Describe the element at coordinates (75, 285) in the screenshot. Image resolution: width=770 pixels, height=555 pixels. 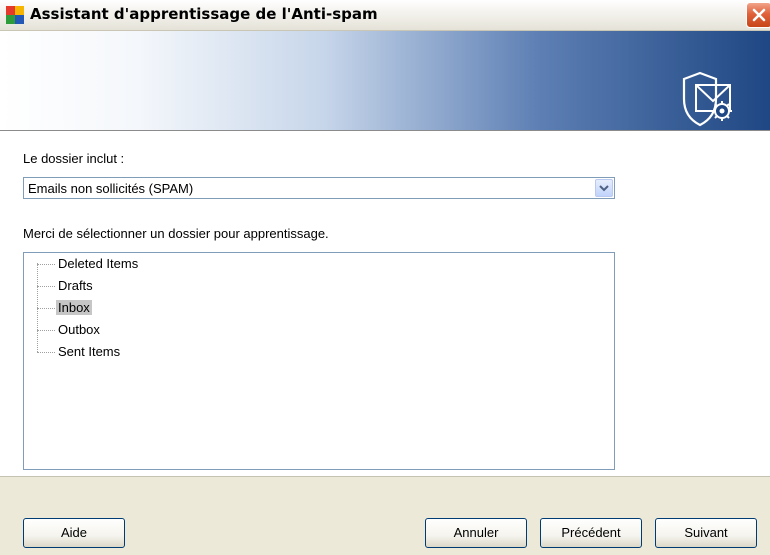
I see `tree-item-label: Drafts` at that location.